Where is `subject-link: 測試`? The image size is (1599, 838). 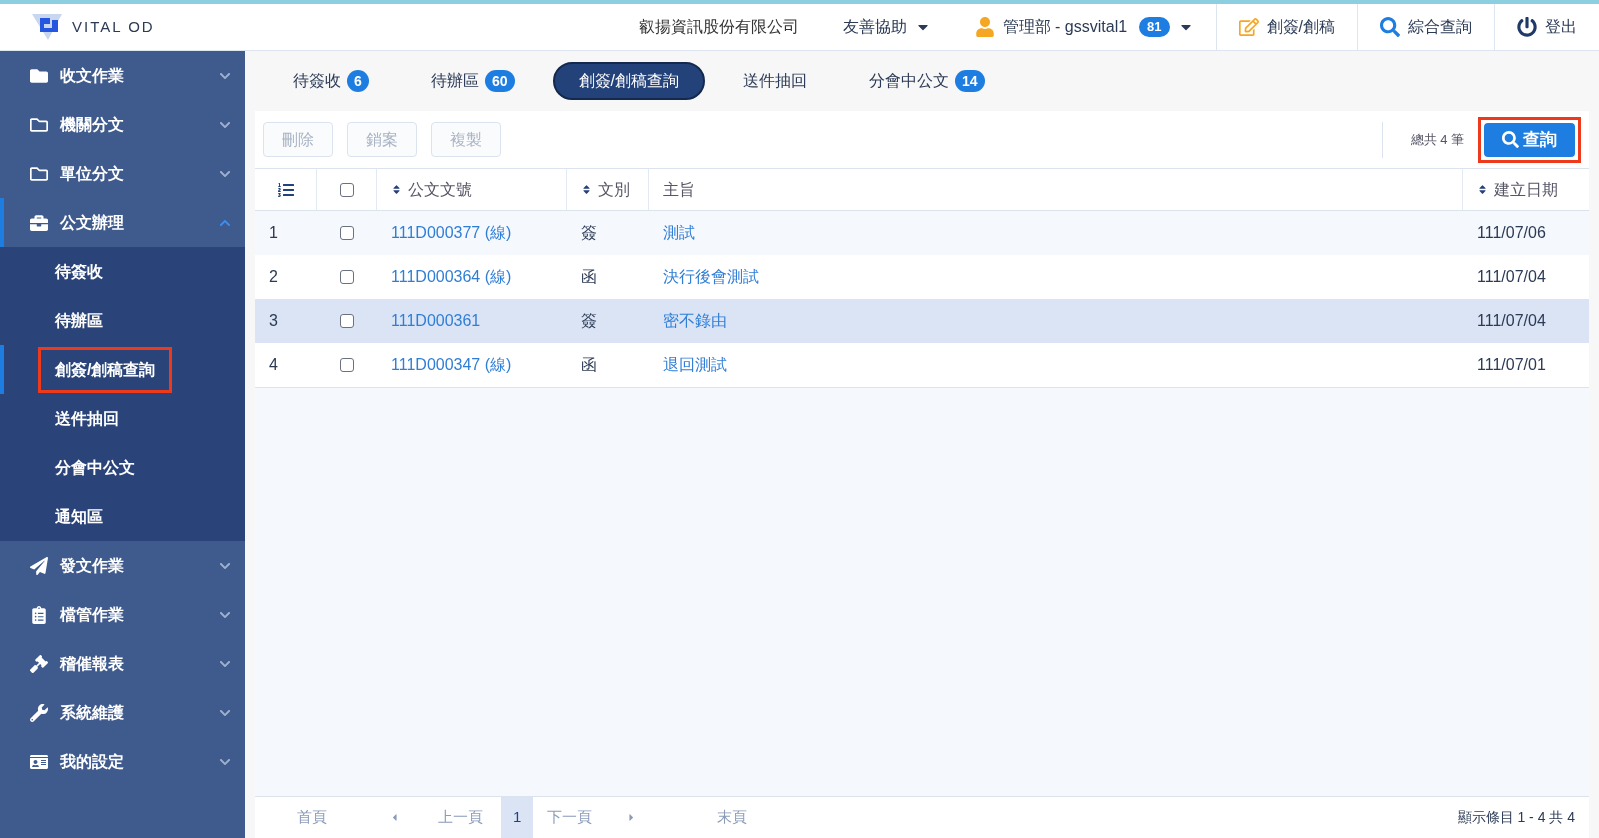 subject-link: 測試 is located at coordinates (1056, 233).